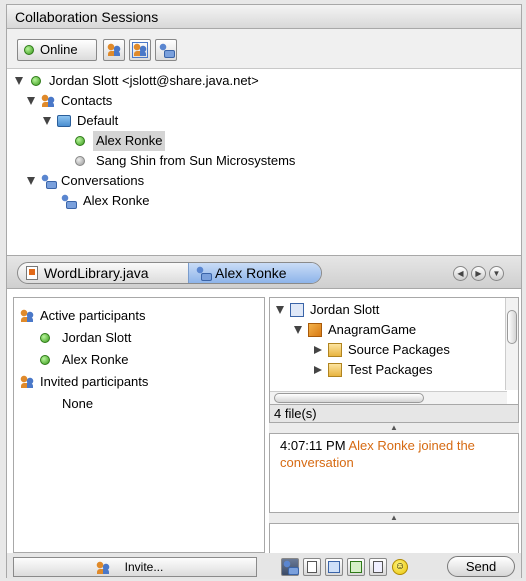  I want to click on panel-title: Collaboration Sessions, so click(264, 17).